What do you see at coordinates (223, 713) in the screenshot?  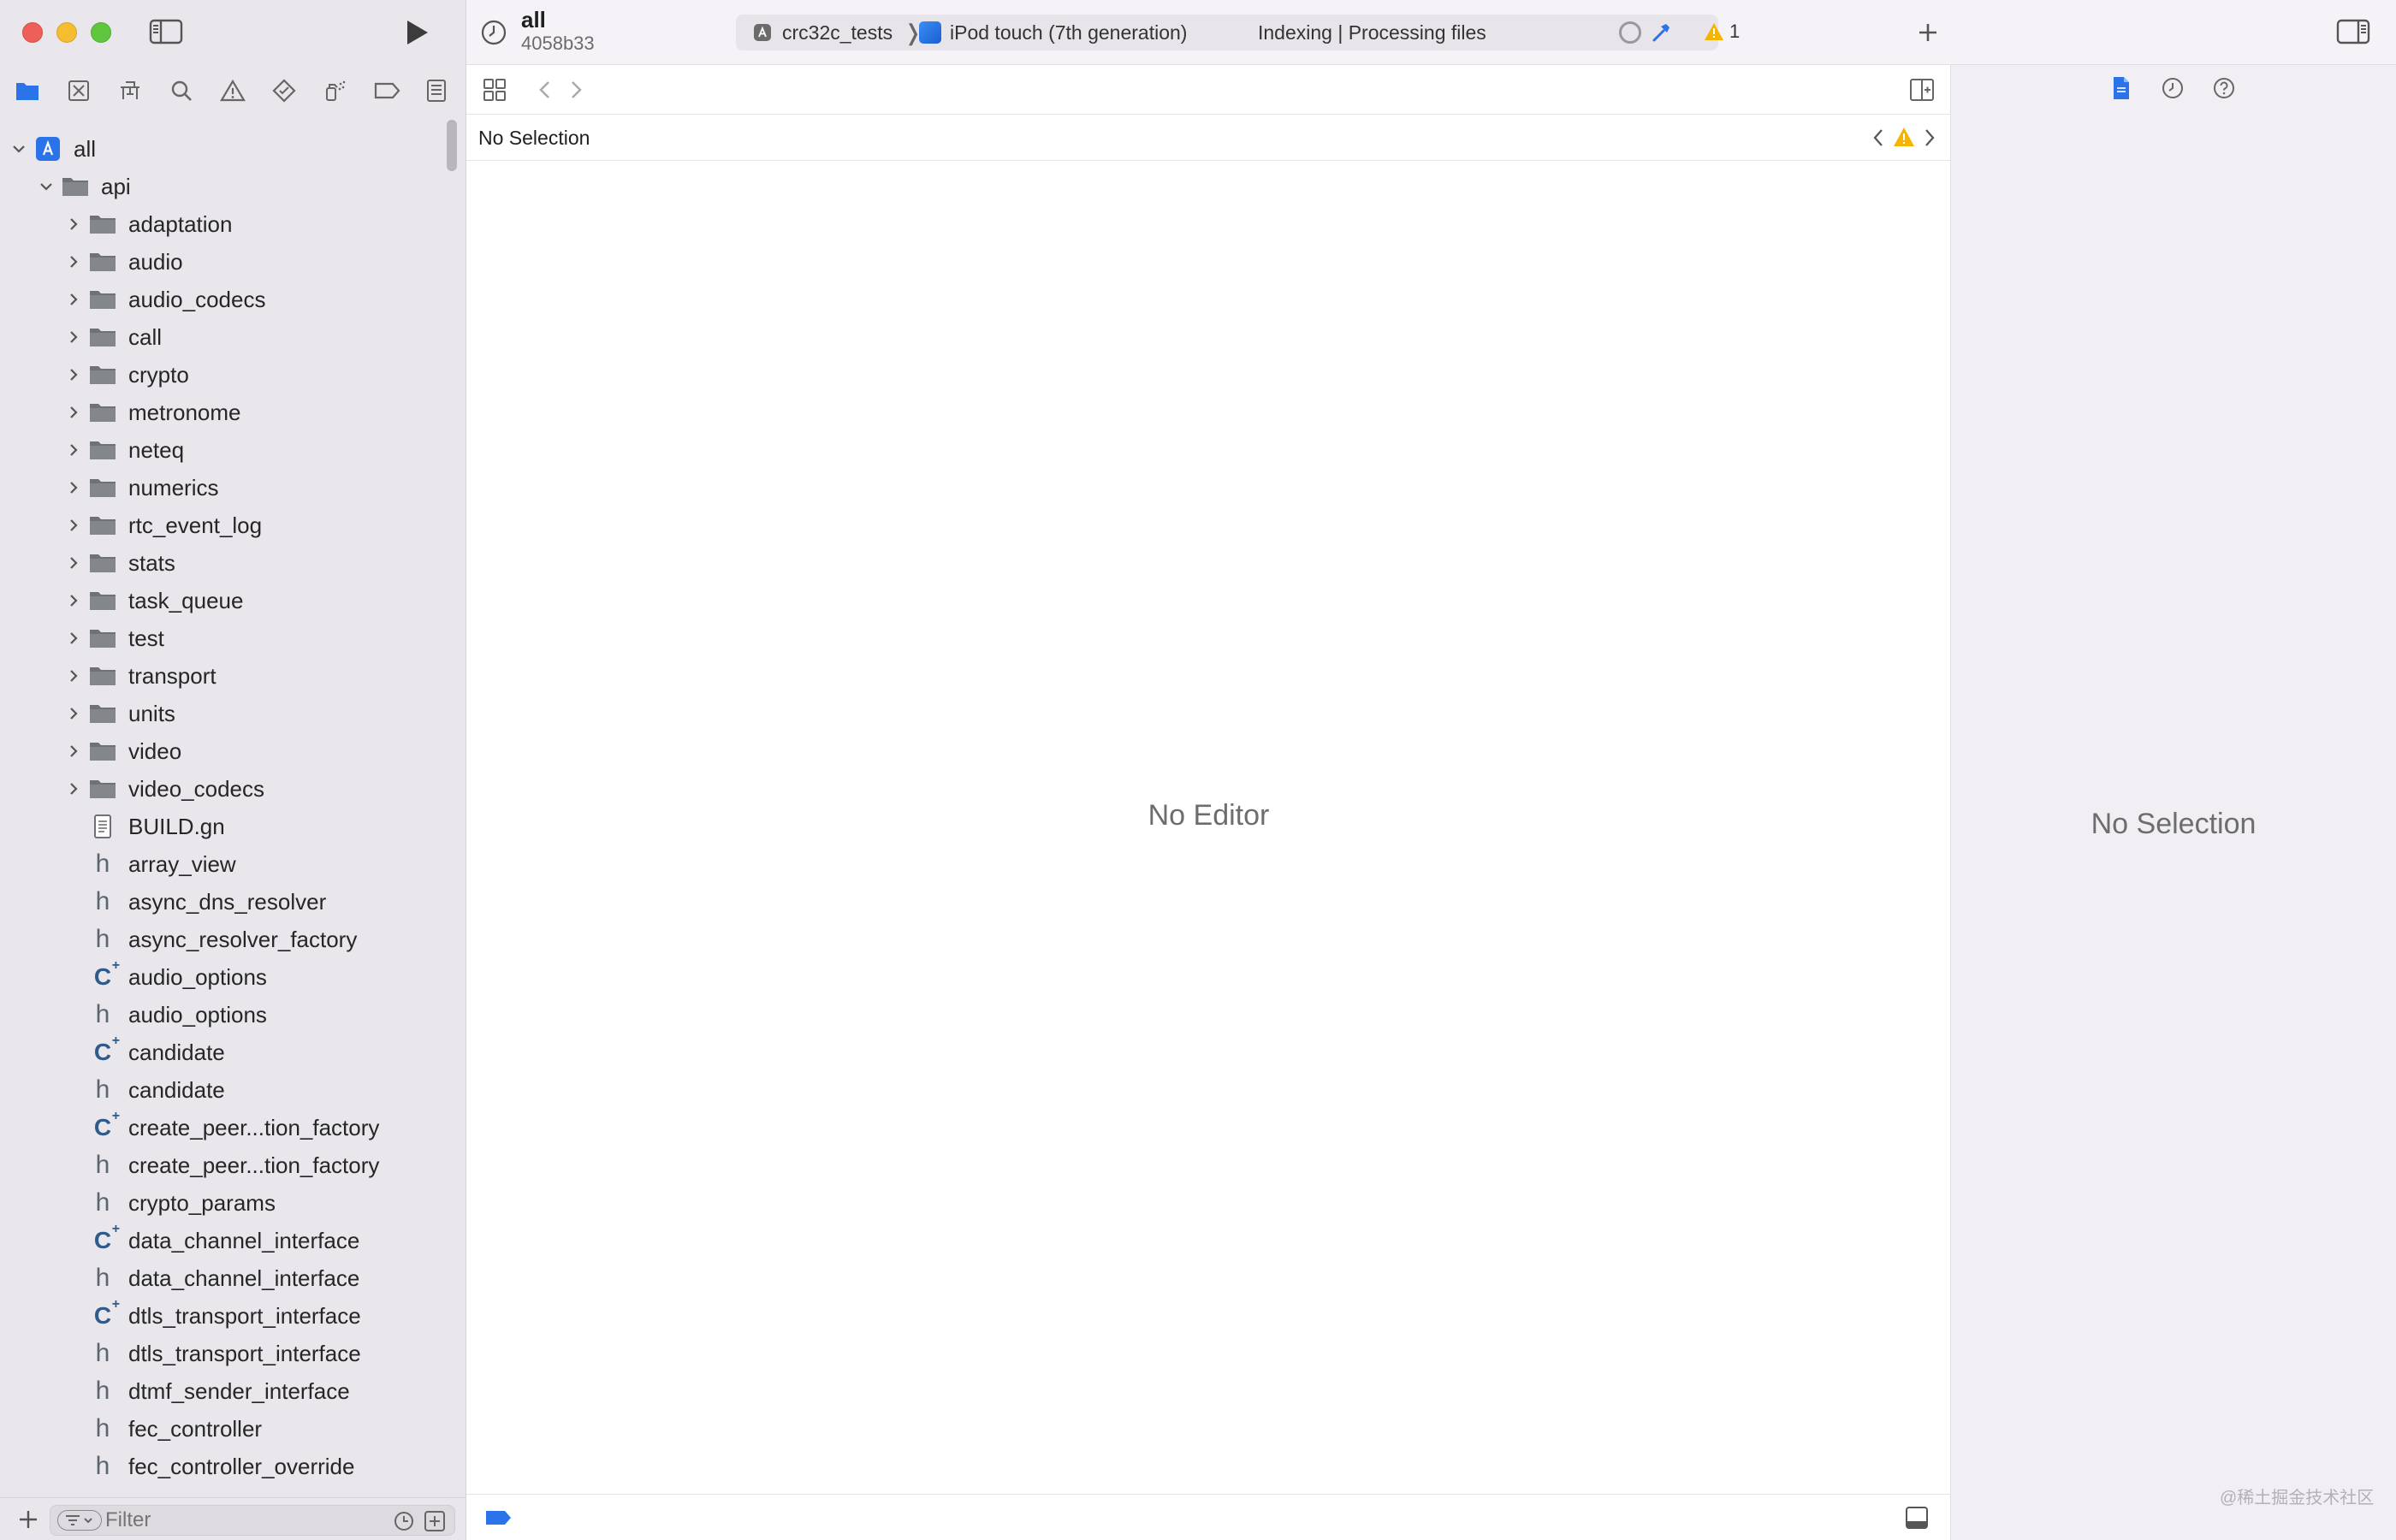 I see `tree-folder-row: units` at bounding box center [223, 713].